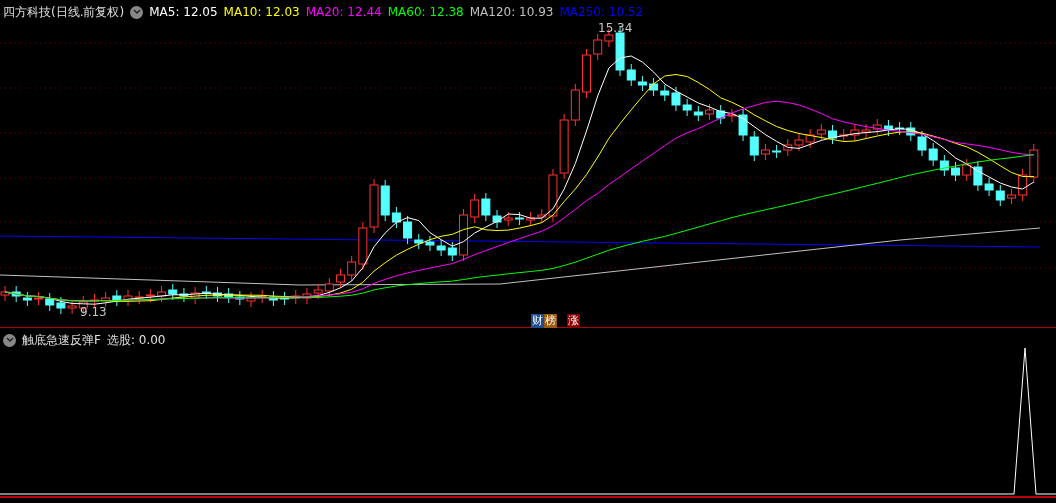  Describe the element at coordinates (601, 12) in the screenshot. I see `legend-value: MA250: 10.52` at that location.